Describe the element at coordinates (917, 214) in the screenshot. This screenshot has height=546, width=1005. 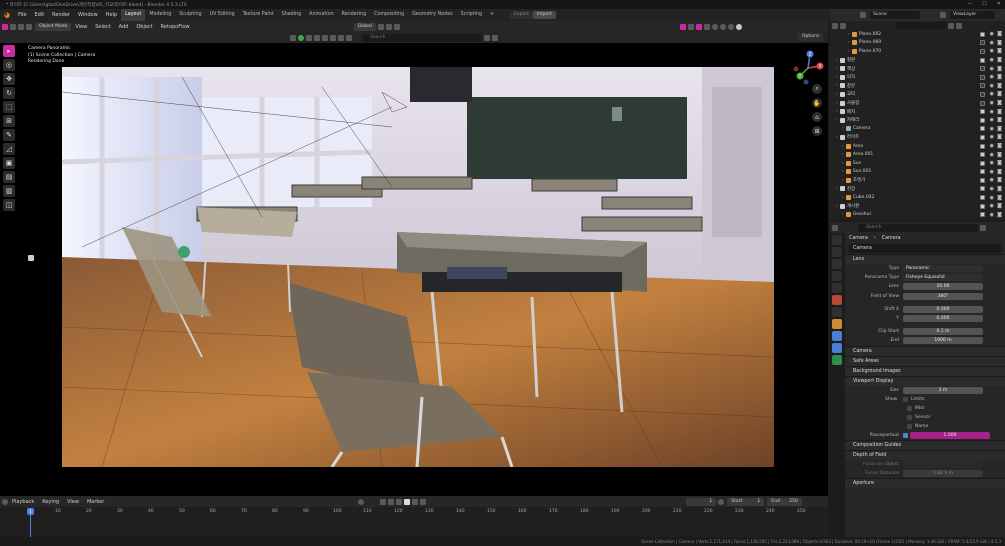
I see `outliner-row: › Gesshul ◉ ◙` at that location.